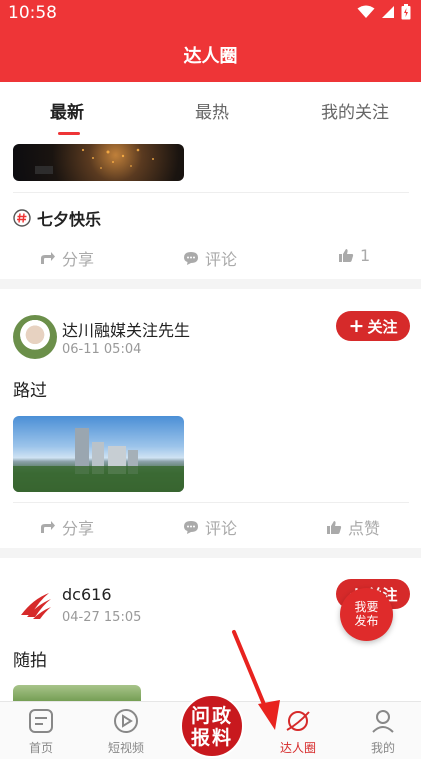 This screenshot has height=759, width=421. What do you see at coordinates (30, 391) in the screenshot?
I see `post-text: 路过` at bounding box center [30, 391].